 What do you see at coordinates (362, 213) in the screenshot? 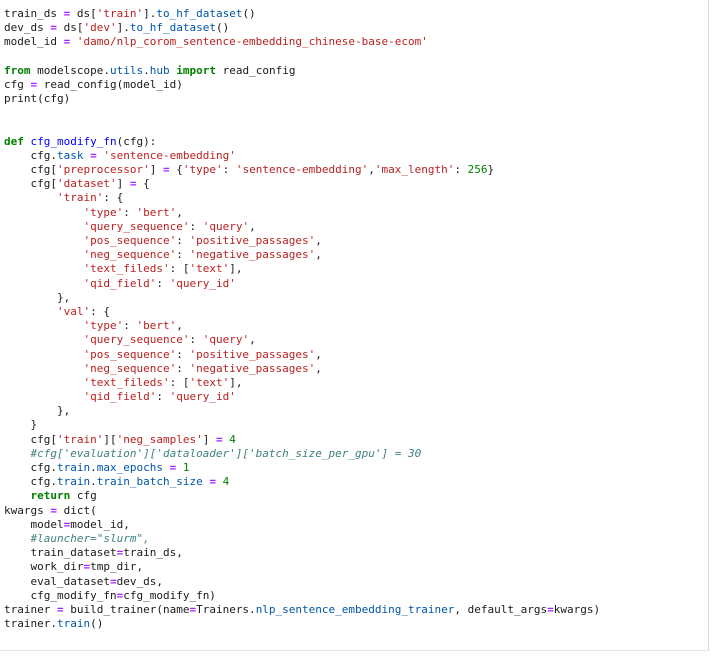
I see `code-line: 'type': 'bert',` at bounding box center [362, 213].